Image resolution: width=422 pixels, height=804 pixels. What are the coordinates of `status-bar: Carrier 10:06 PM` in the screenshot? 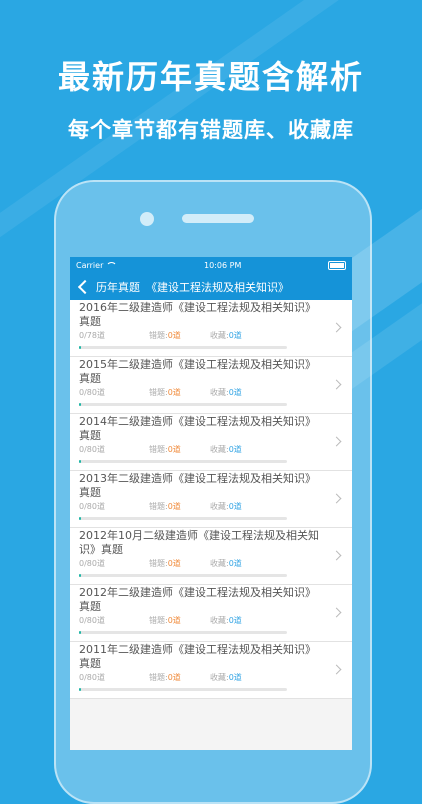 It's located at (211, 265).